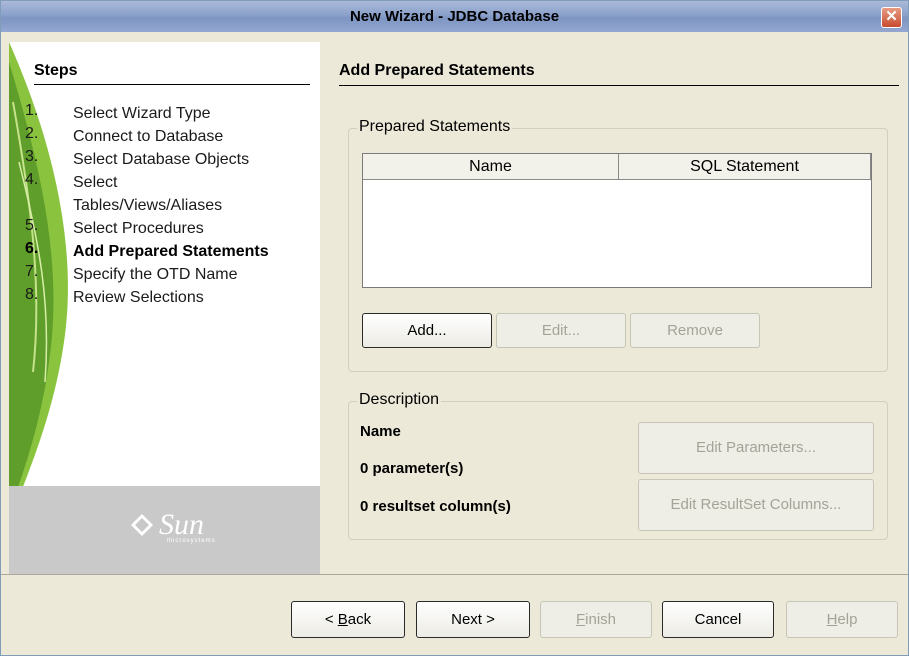 The image size is (909, 658). I want to click on step-number: 2., so click(32, 133).